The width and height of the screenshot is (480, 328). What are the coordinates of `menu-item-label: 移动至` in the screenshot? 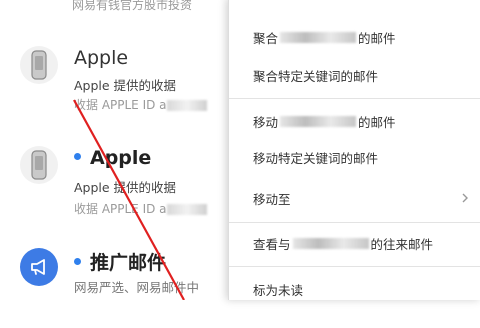 It's located at (272, 199).